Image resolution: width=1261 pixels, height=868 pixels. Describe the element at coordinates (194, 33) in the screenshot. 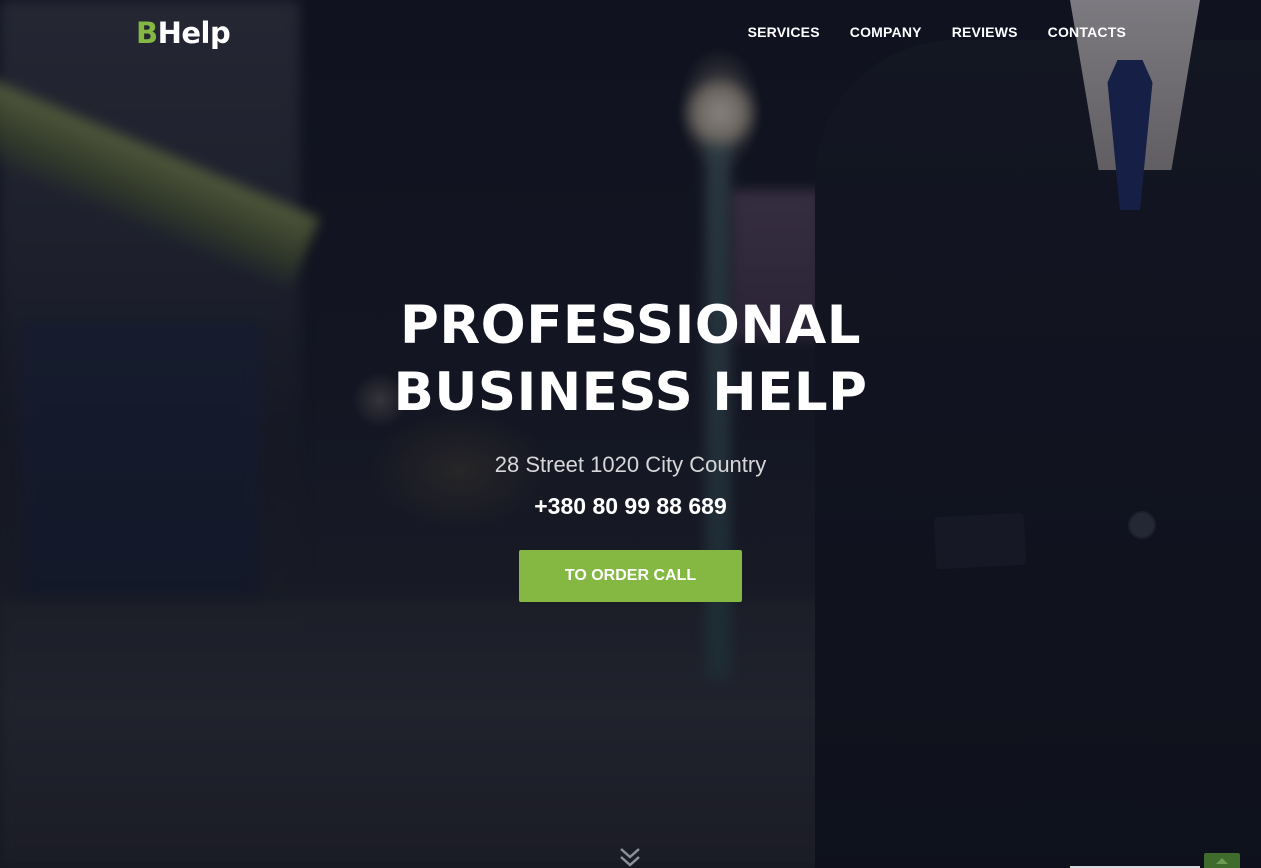

I see `logo-text: Help` at that location.